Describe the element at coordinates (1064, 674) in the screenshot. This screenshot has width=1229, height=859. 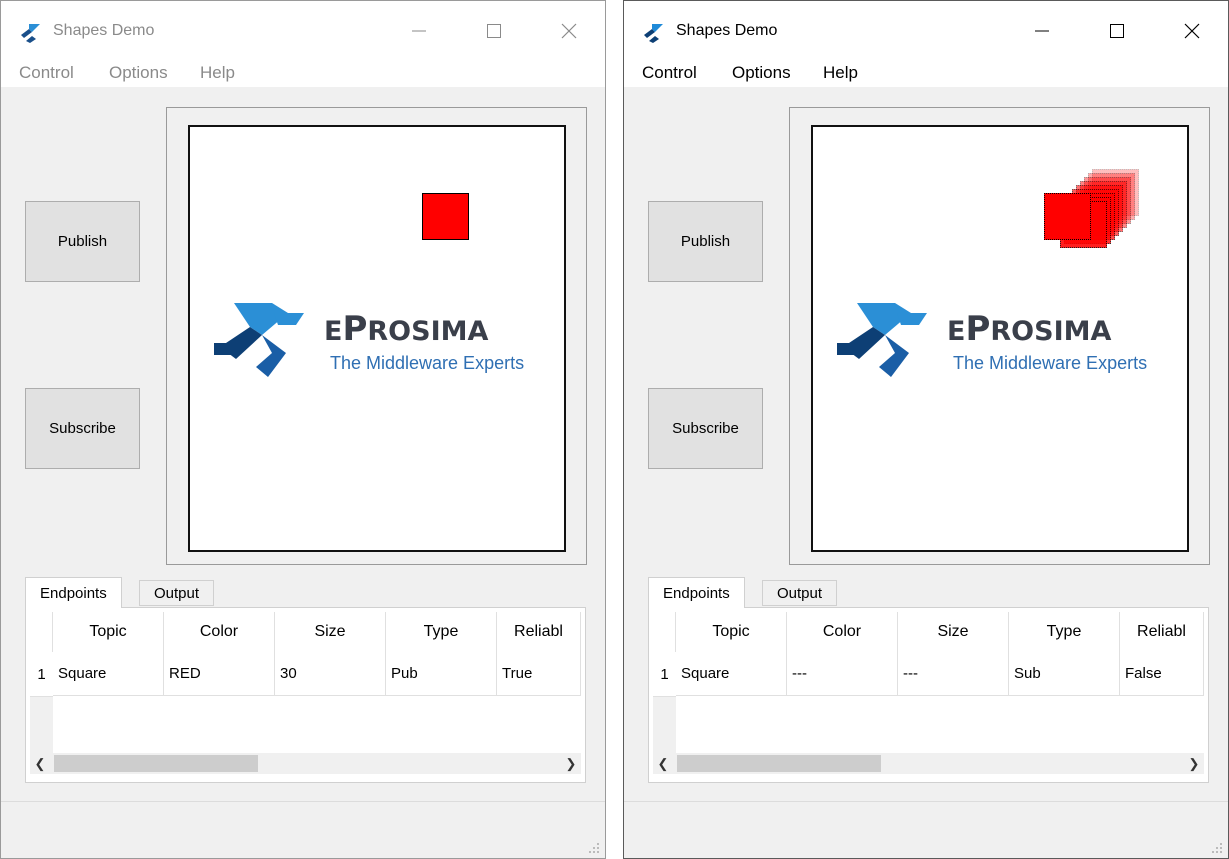
I see `table-cell: Sub` at that location.